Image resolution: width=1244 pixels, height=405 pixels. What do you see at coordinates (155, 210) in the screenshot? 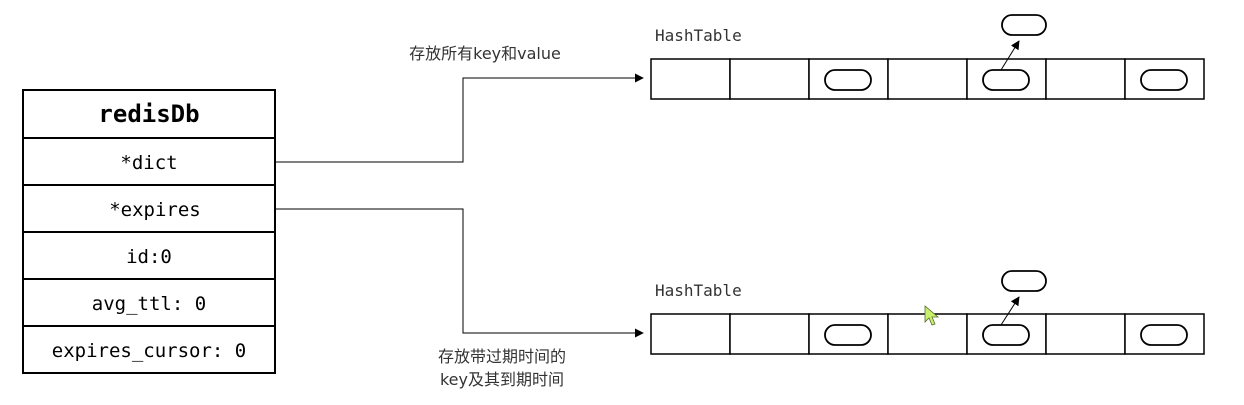
I see `field-expires: *expires` at bounding box center [155, 210].